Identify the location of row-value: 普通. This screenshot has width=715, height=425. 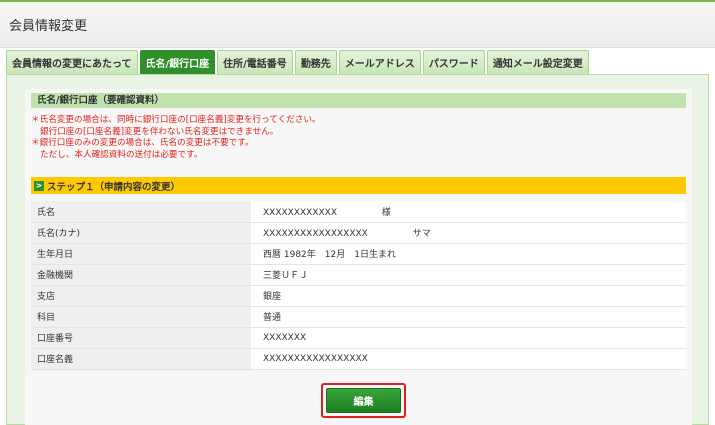
(468, 317).